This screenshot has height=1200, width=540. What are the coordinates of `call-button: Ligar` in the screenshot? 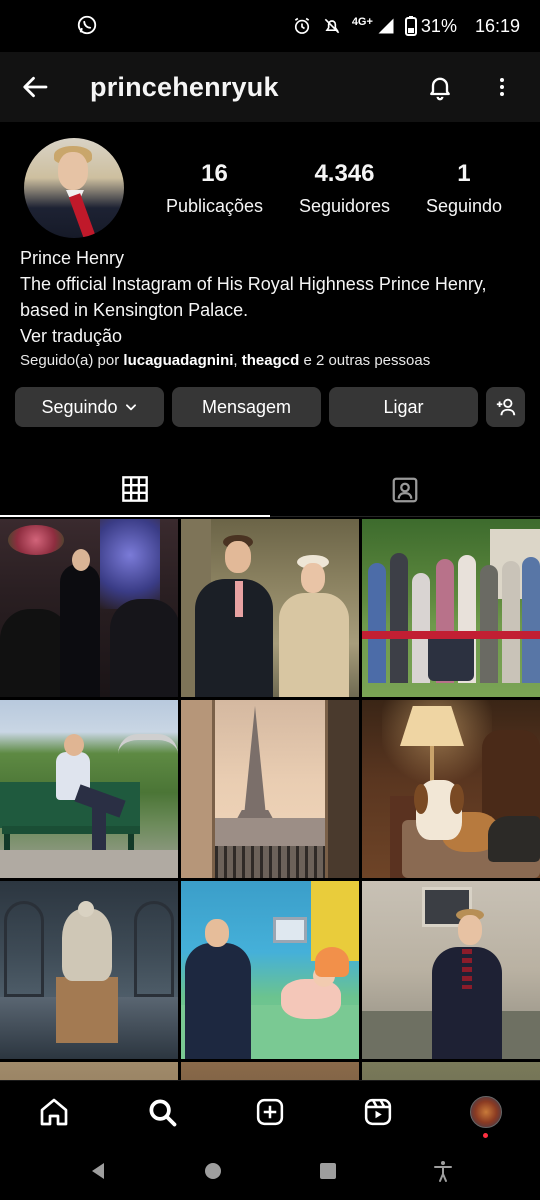 It's located at (403, 407).